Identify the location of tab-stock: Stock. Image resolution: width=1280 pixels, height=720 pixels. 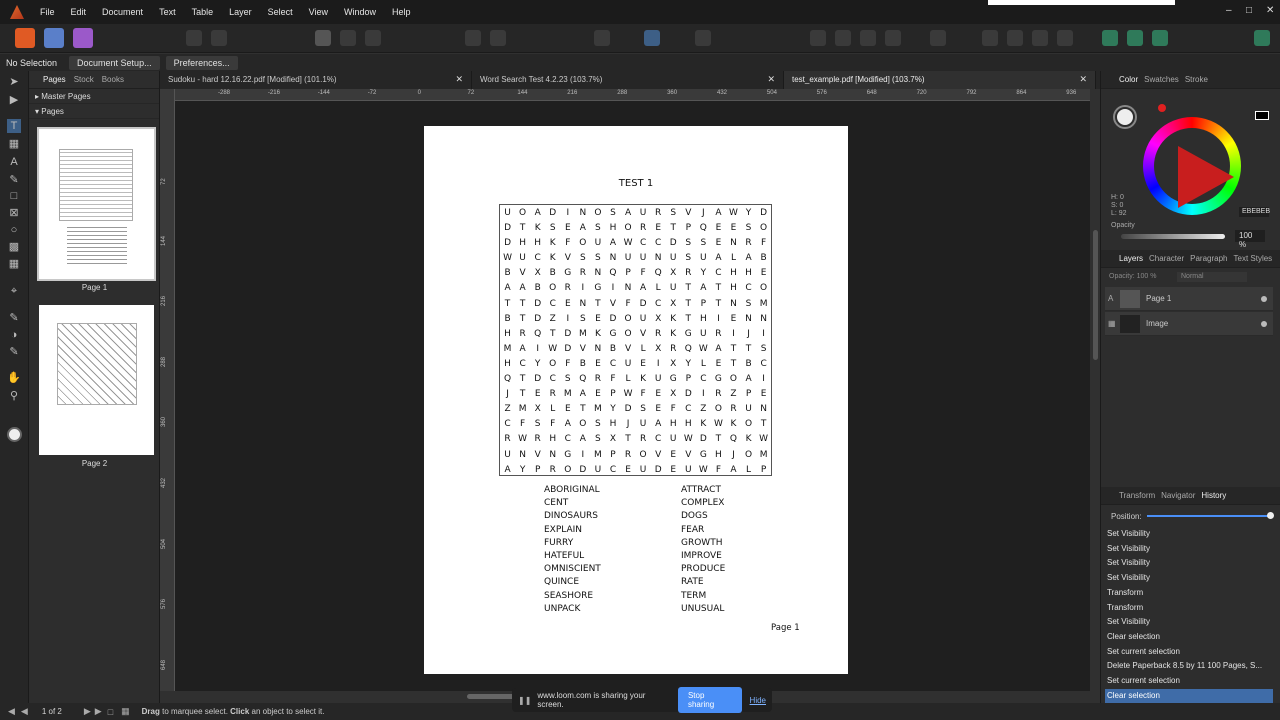
(84, 79).